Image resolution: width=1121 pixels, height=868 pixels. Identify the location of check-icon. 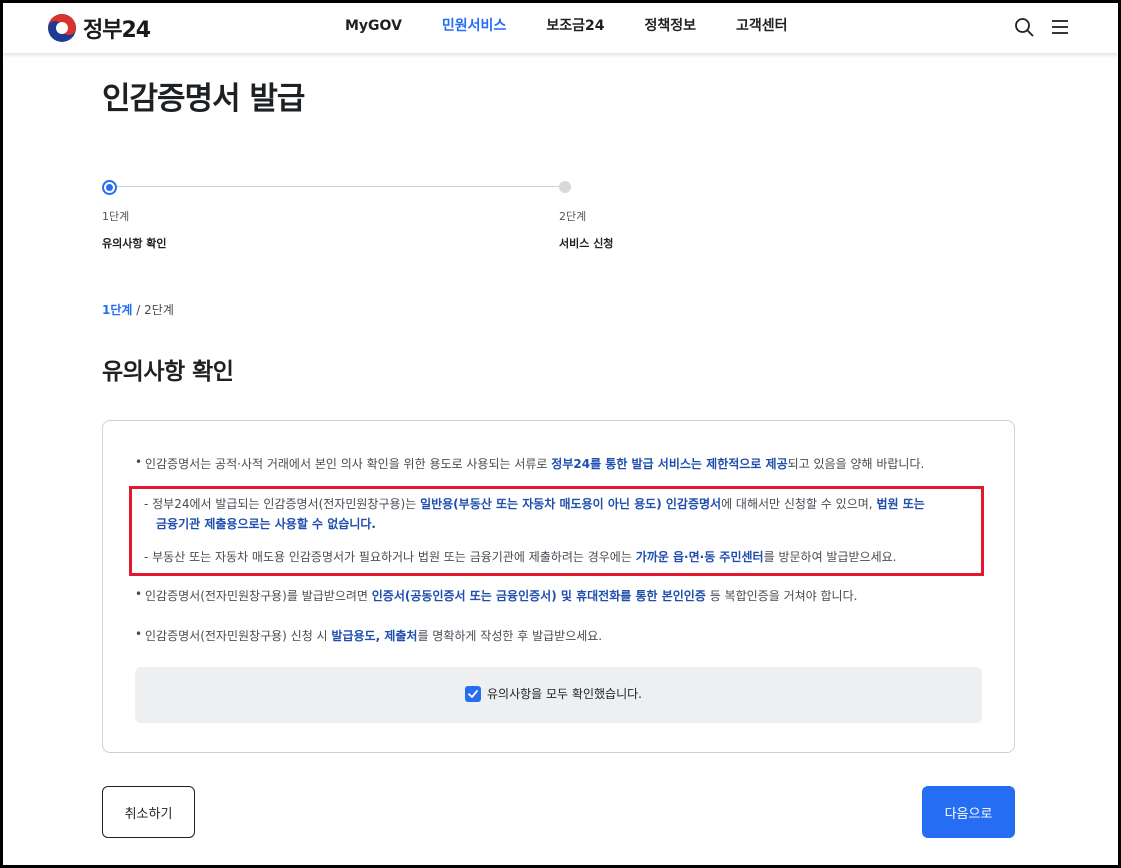
(473, 694).